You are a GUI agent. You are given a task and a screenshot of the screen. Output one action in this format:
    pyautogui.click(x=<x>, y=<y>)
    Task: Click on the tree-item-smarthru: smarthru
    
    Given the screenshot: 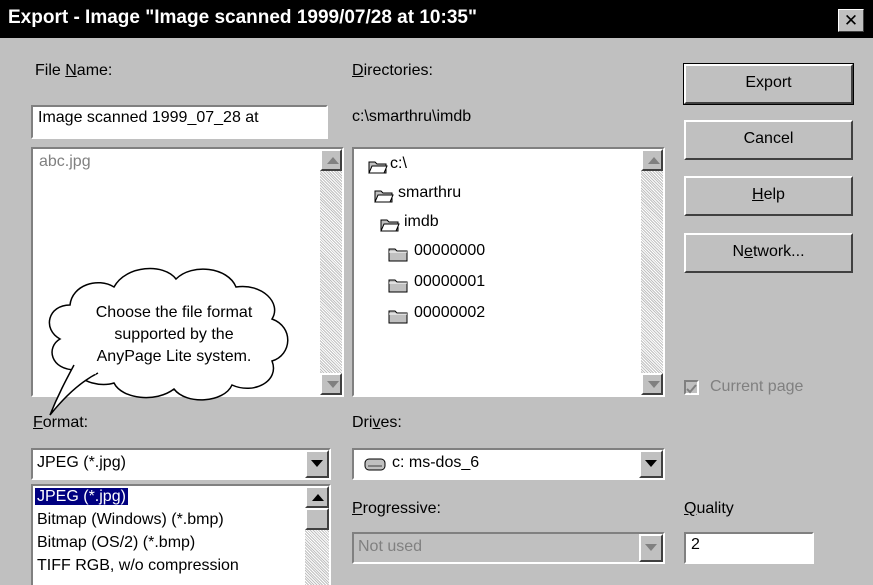 What is the action you would take?
    pyautogui.click(x=429, y=193)
    